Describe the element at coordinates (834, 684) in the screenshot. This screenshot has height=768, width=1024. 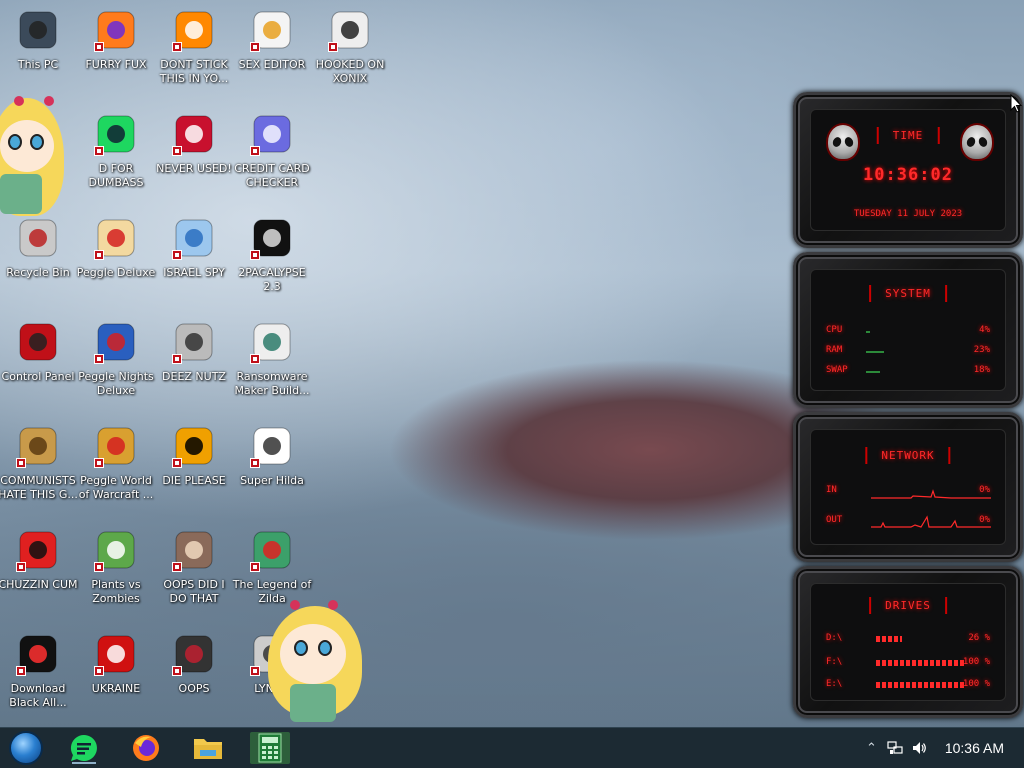
I see `drive-e-label: E:\` at that location.